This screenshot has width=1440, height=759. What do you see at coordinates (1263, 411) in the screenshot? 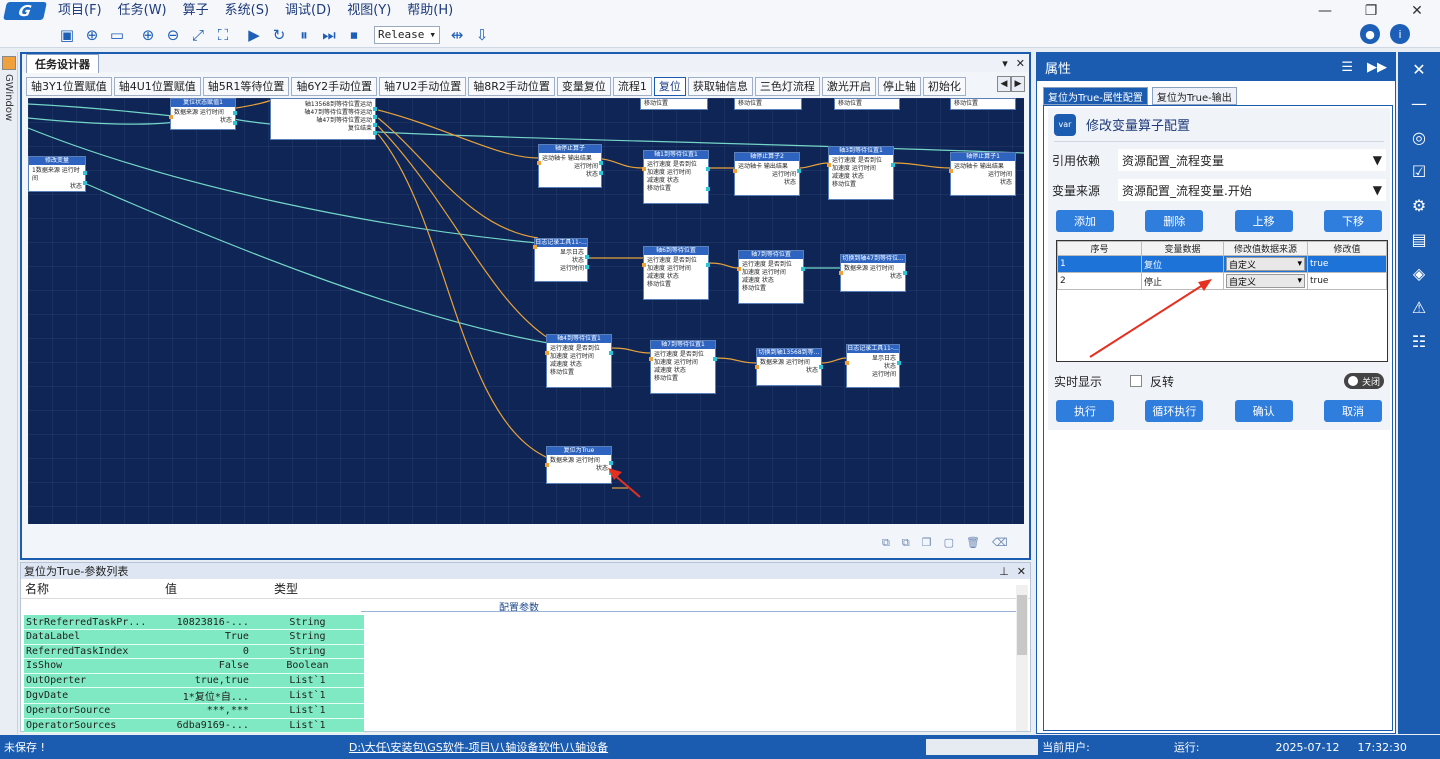
I see `confirm-button: 确认` at bounding box center [1263, 411].